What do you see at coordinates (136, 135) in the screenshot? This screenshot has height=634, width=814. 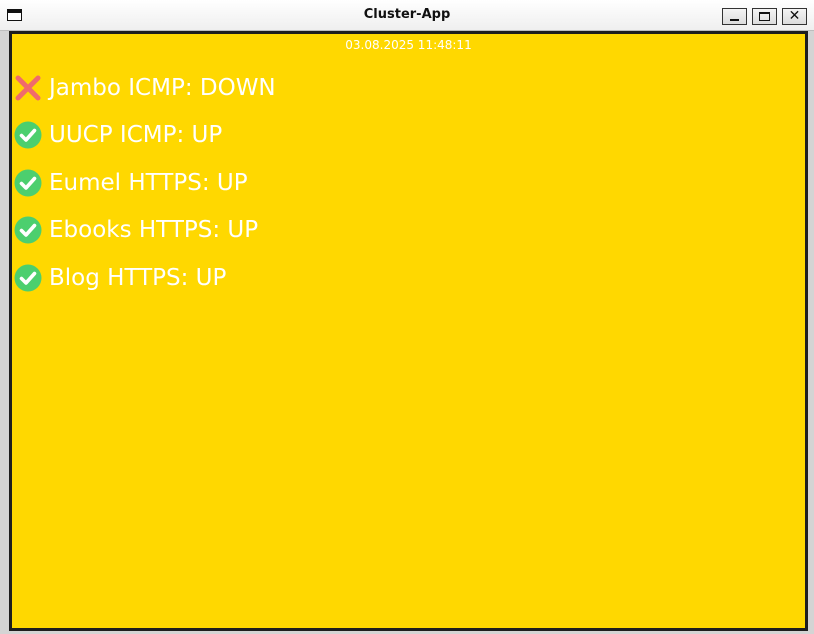 I see `status-label: UUCP ICMP: UP` at bounding box center [136, 135].